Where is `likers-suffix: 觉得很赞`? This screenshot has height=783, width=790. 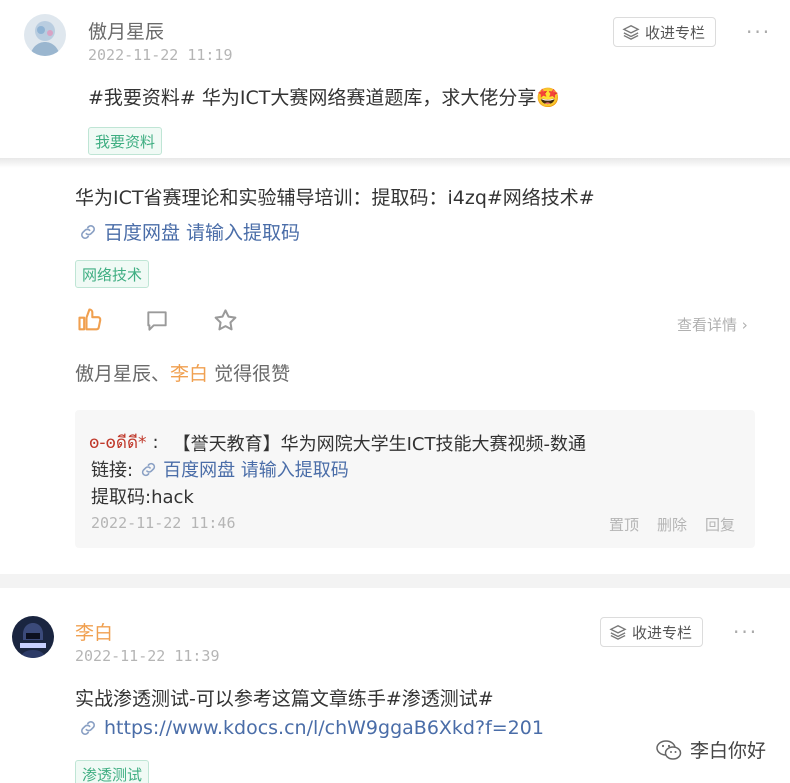 likers-suffix: 觉得很赞 is located at coordinates (249, 374).